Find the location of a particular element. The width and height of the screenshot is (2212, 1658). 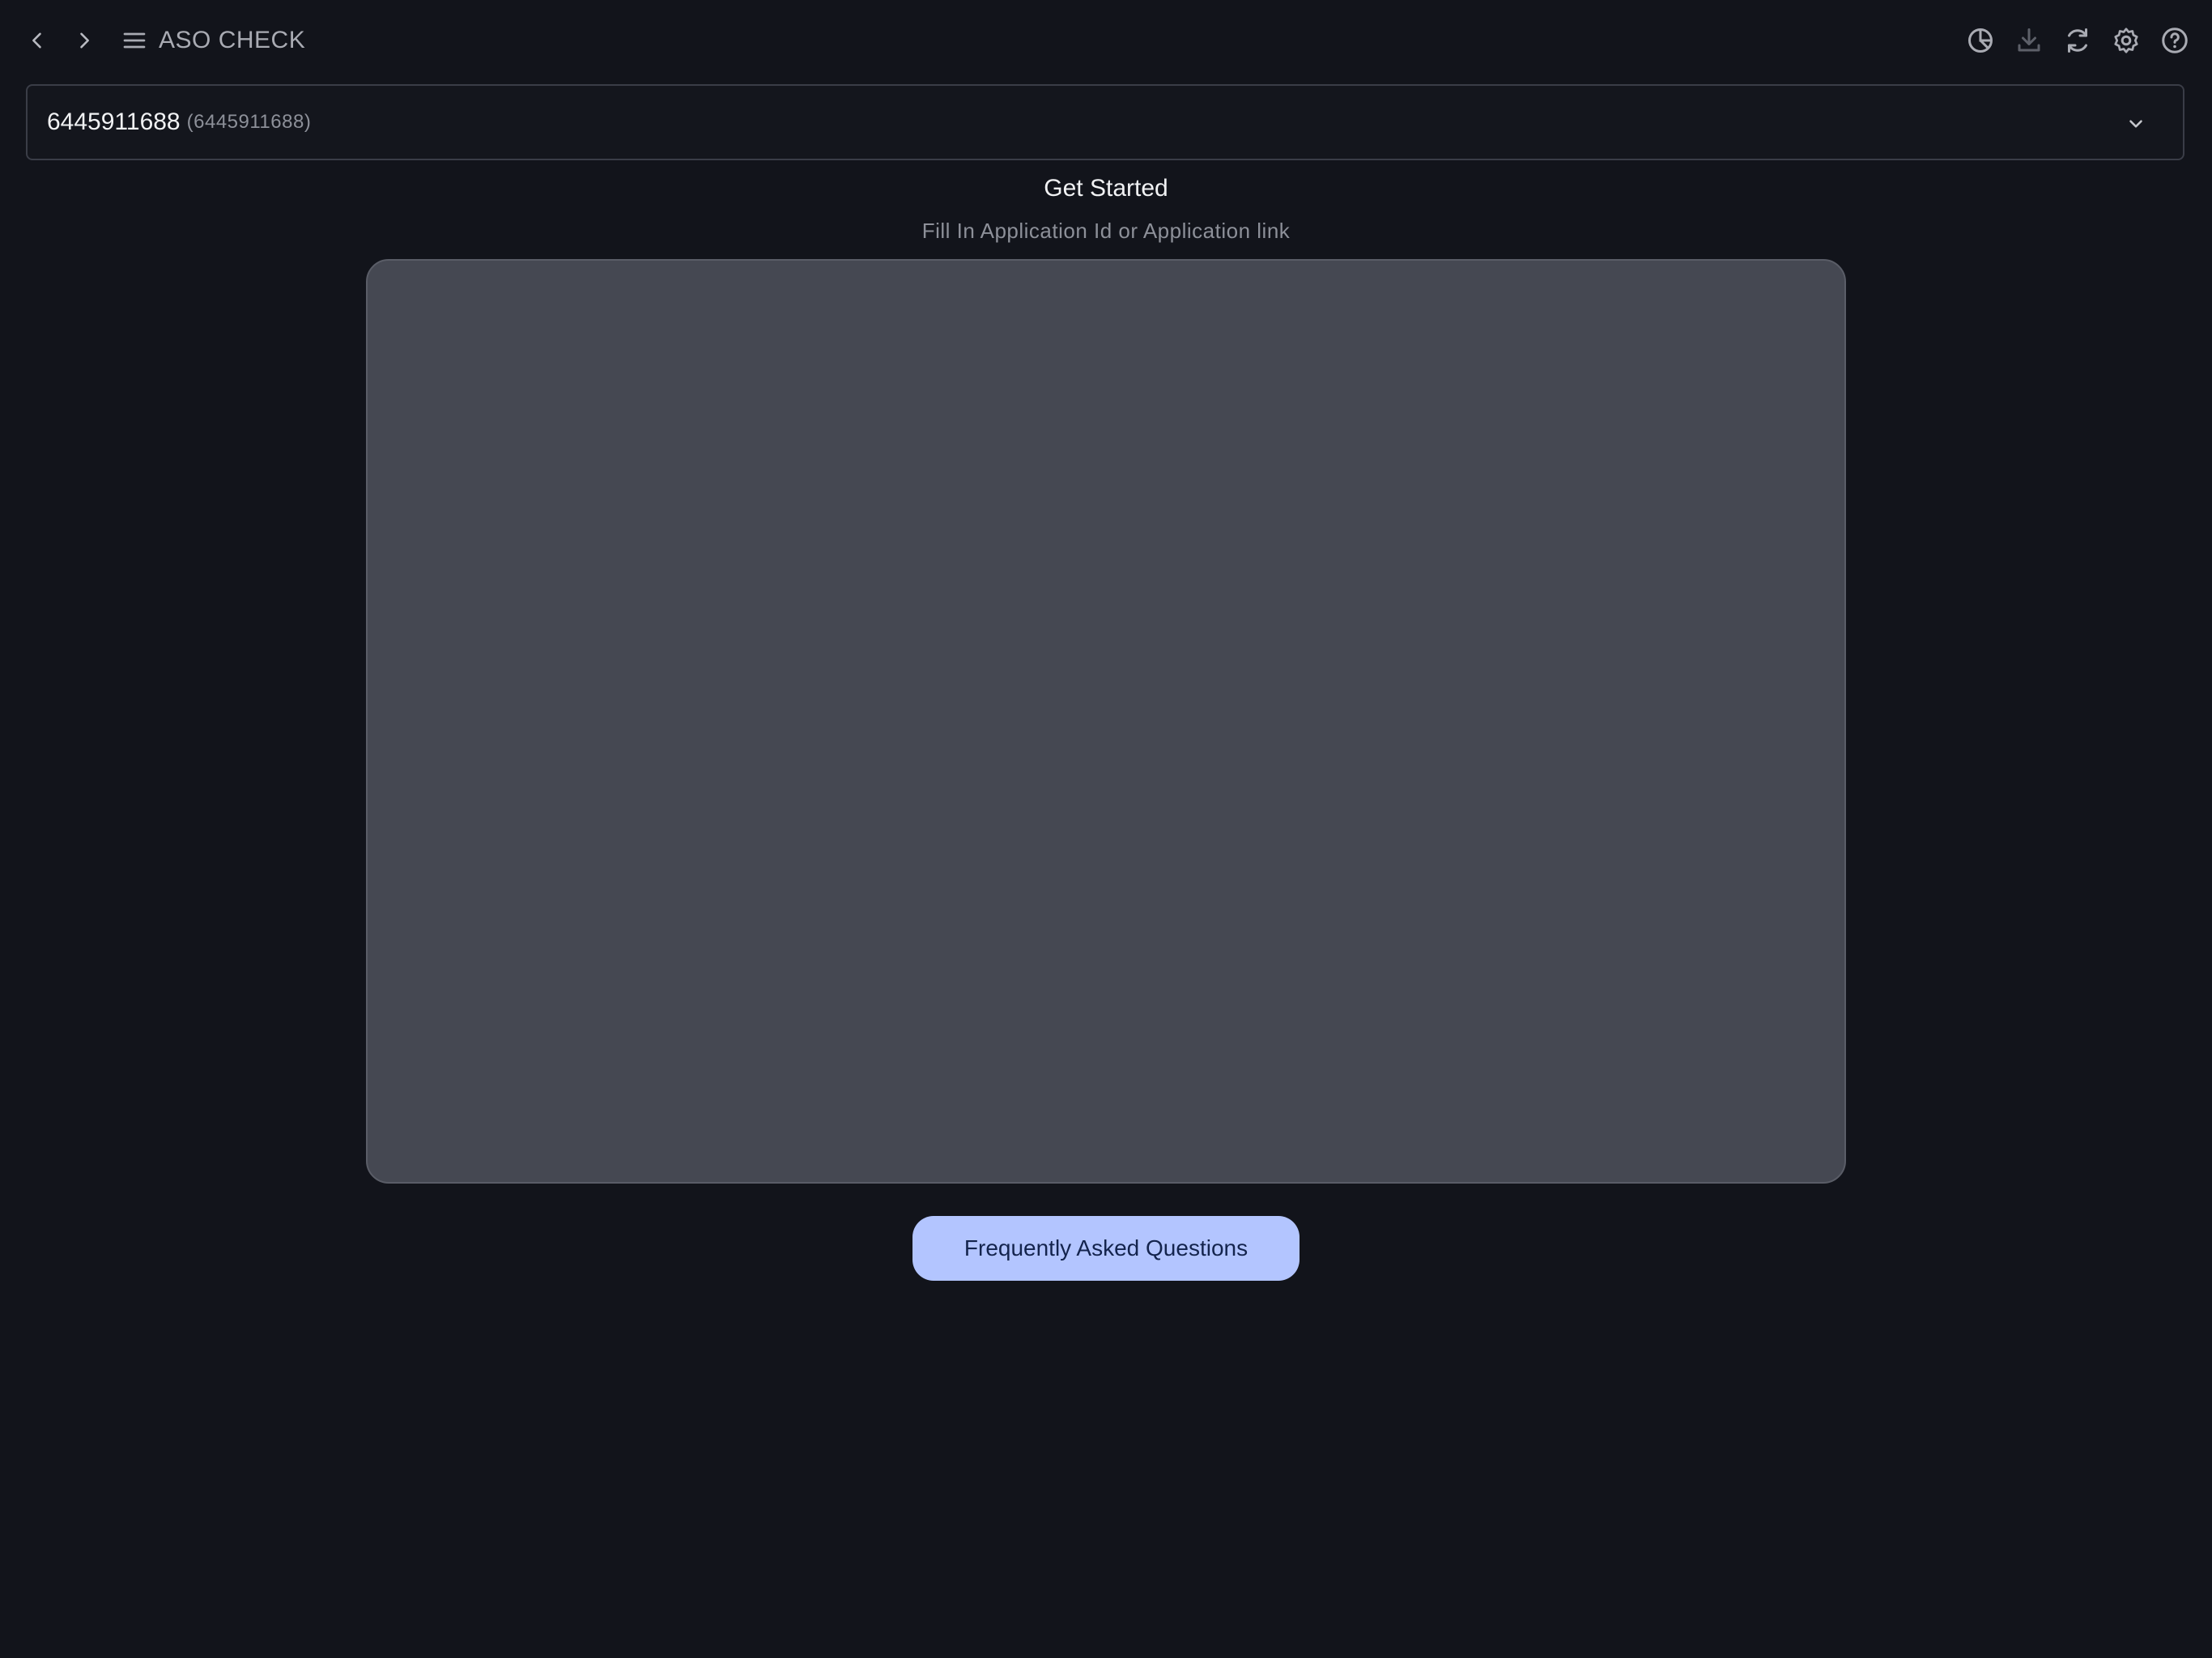

top-bar: ASO CHECK is located at coordinates (1106, 40).